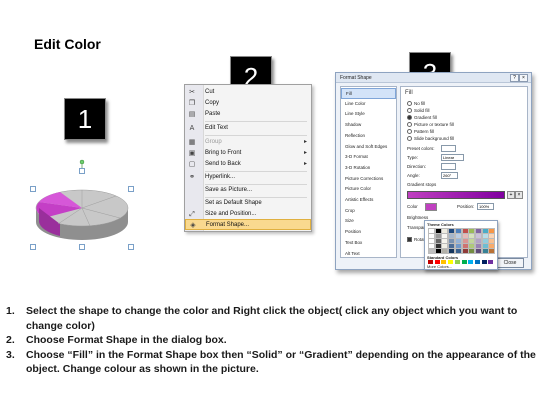 This screenshot has height=420, width=560. Describe the element at coordinates (452, 157) in the screenshot. I see `type-dropdown: Linear` at that location.